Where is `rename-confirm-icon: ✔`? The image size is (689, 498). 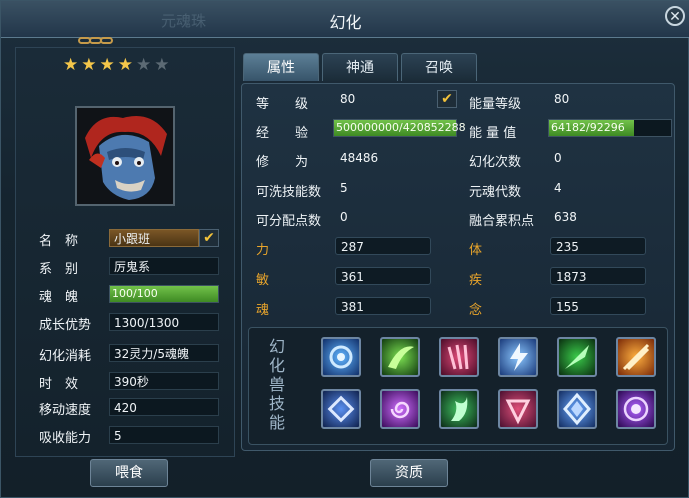
rename-confirm-icon: ✔ is located at coordinates (209, 238).